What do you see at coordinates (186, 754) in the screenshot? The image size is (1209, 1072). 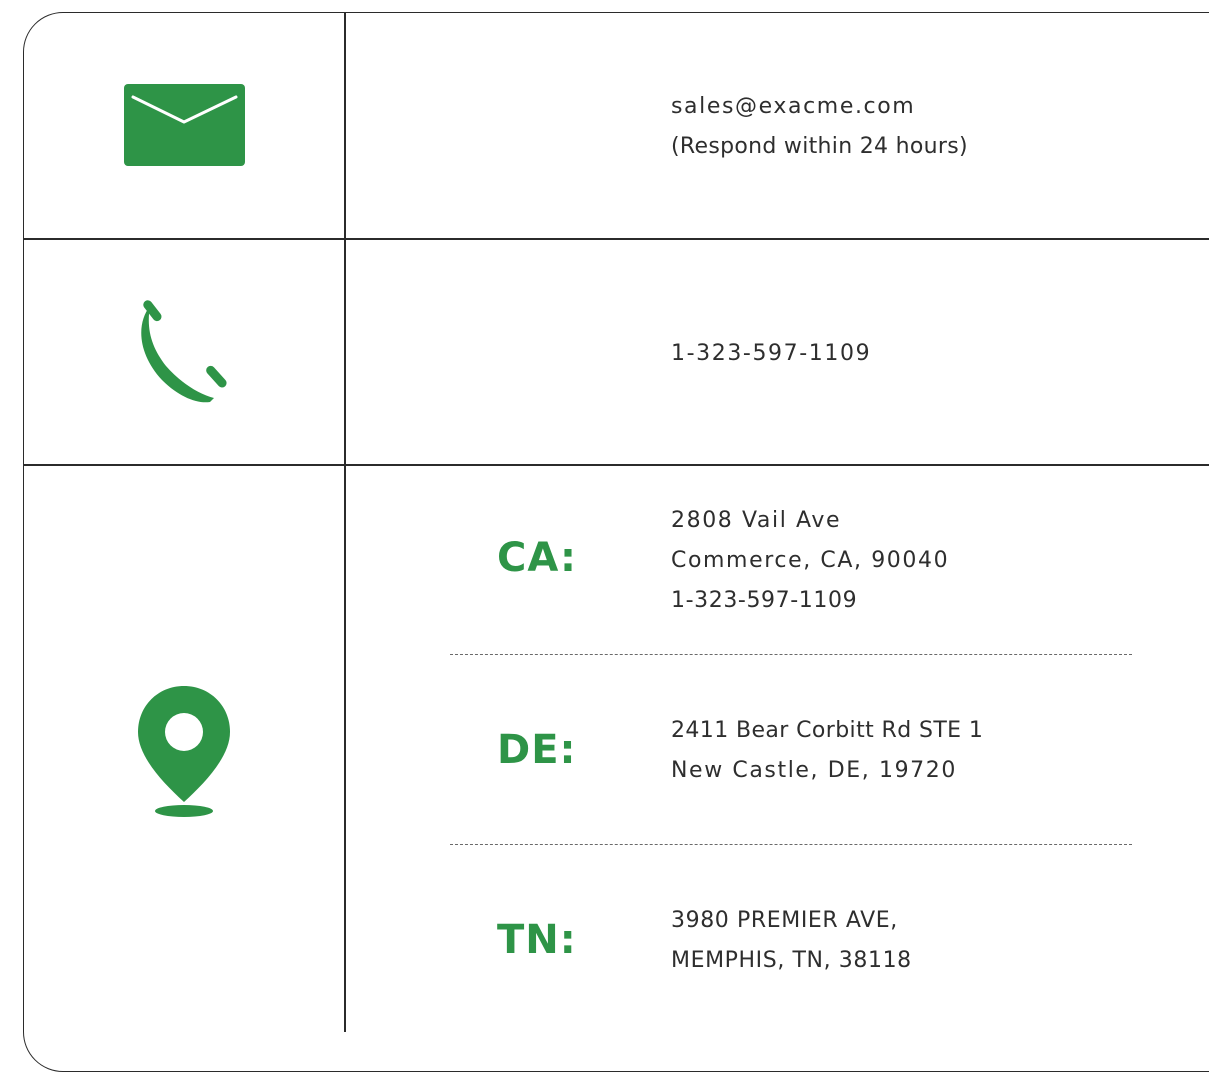 I see `map-pin-icon` at bounding box center [186, 754].